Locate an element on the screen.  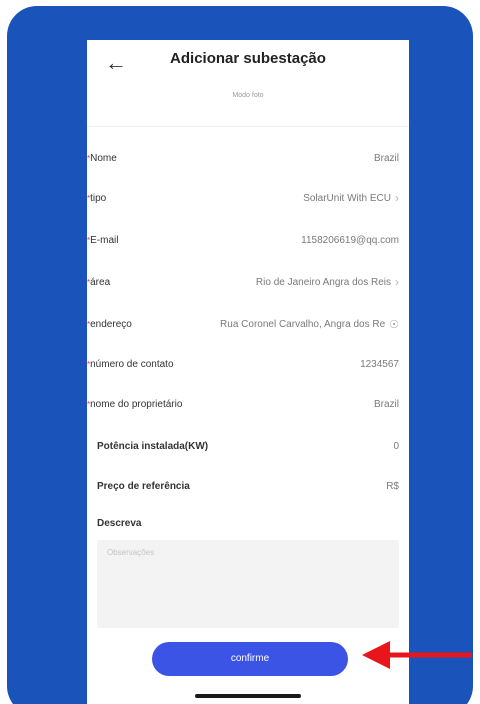
header: ← Adicionar subestação Modo foto is located at coordinates (248, 85).